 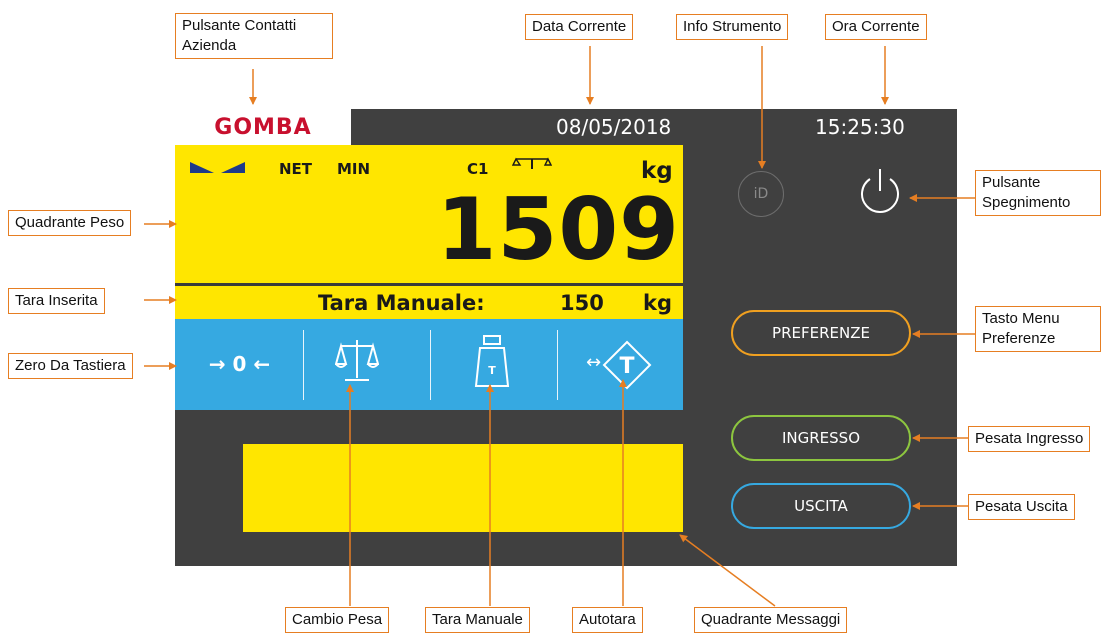 I want to click on callout-preferences-menu: Tasto Menu Preferenze, so click(x=1038, y=329).